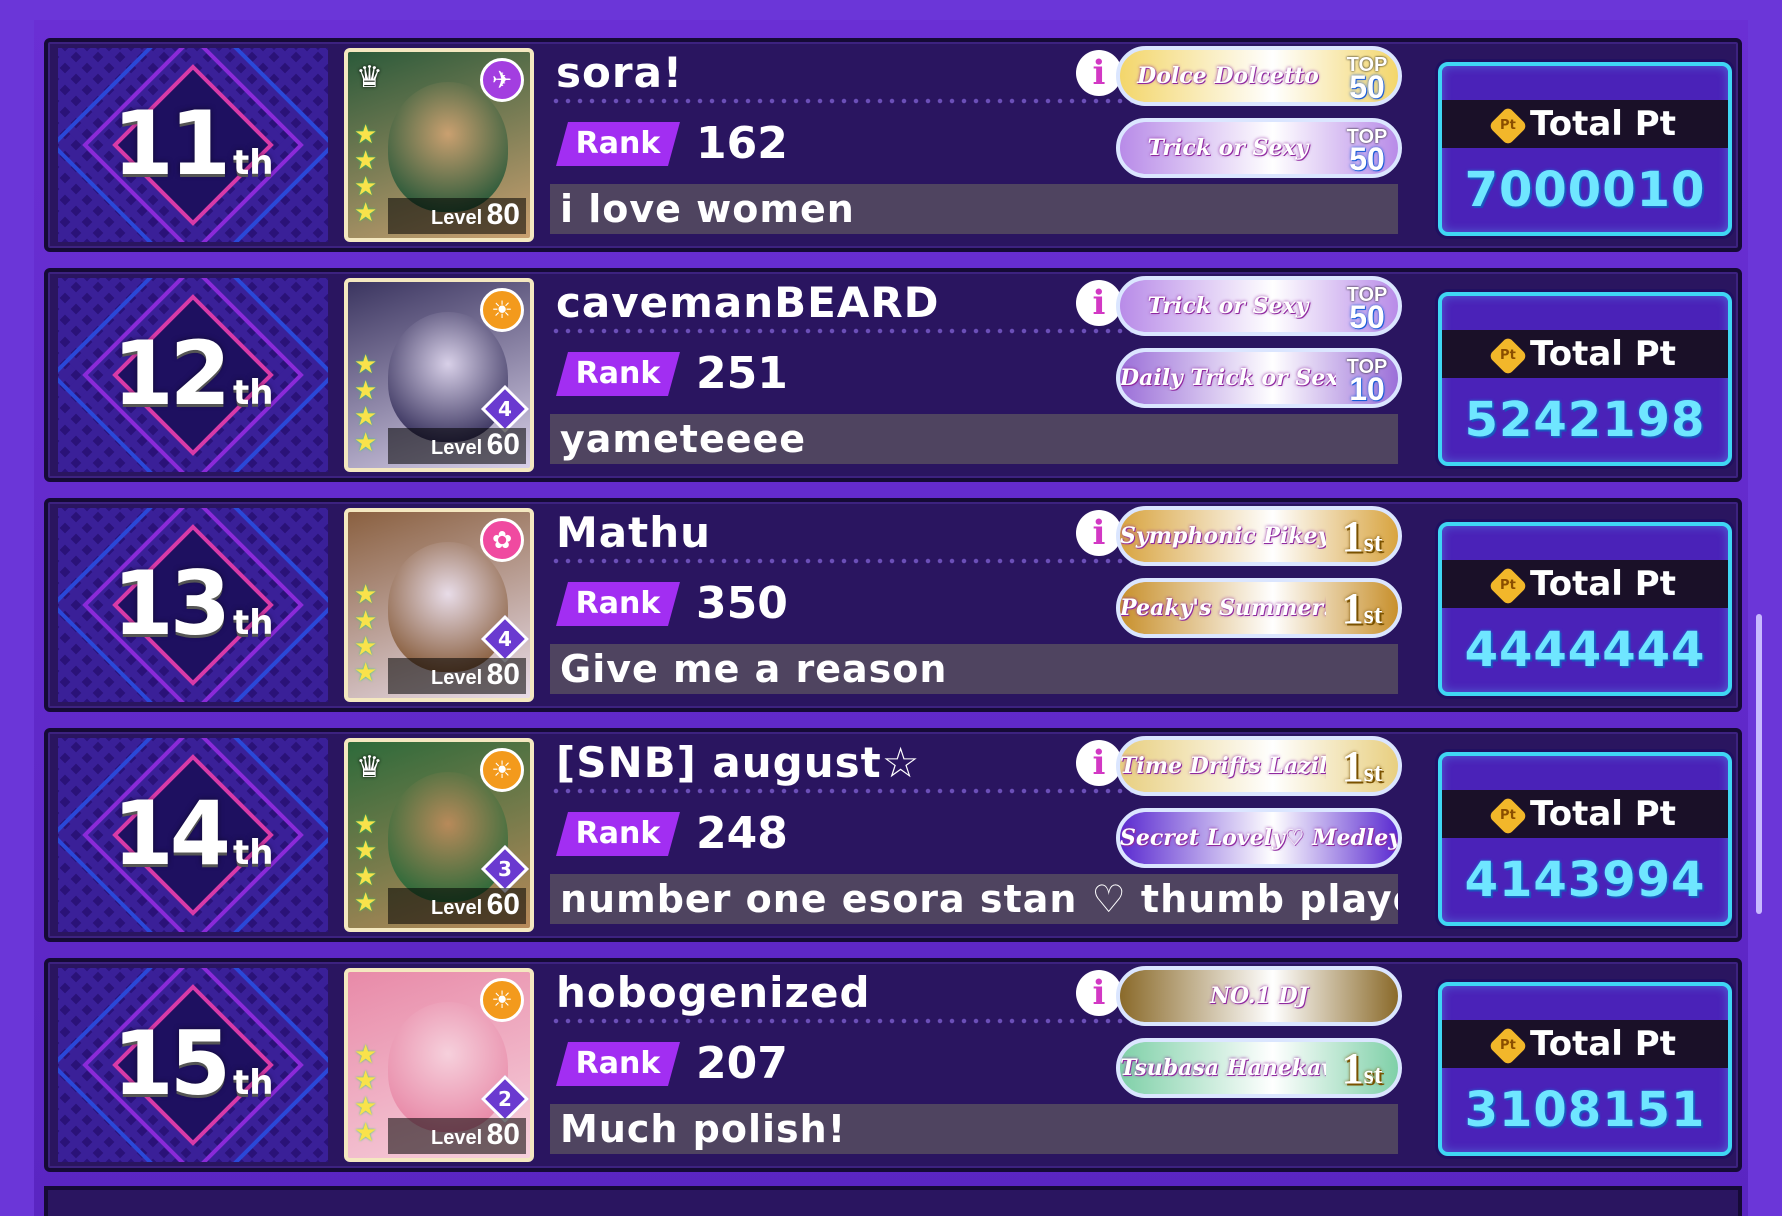 The image size is (1782, 1216). Describe the element at coordinates (634, 532) in the screenshot. I see `player-name: Mathu` at that location.